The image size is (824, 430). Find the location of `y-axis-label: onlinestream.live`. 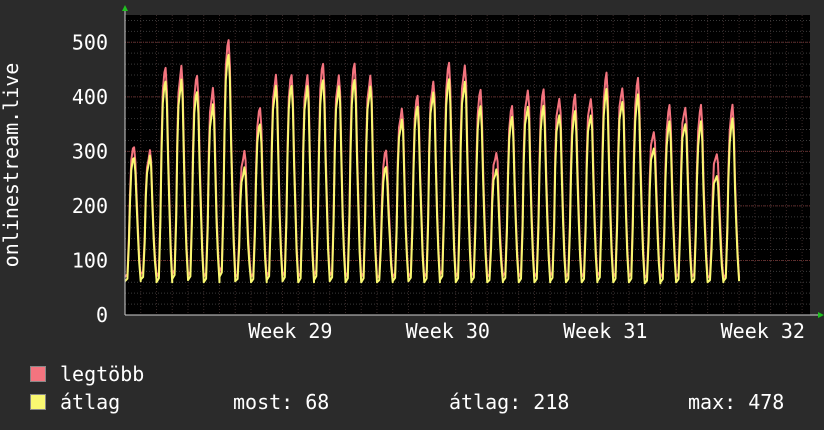

y-axis-label: onlinestream.live is located at coordinates (11, 165).